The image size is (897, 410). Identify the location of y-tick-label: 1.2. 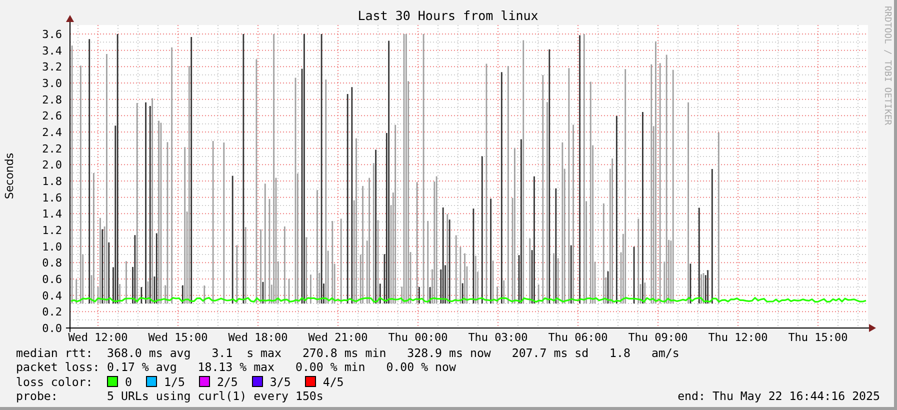
(52, 230).